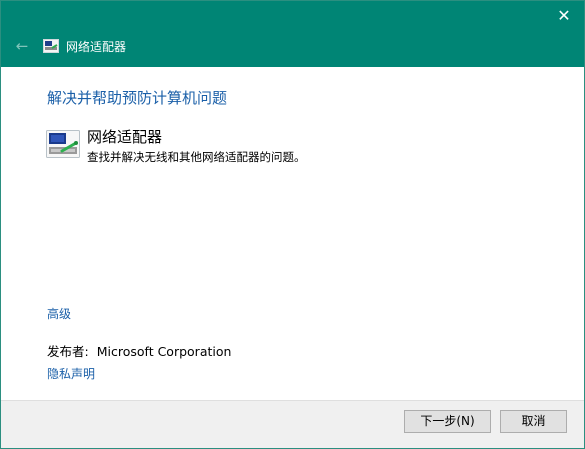  I want to click on back-arrow-icon: ←, so click(22, 46).